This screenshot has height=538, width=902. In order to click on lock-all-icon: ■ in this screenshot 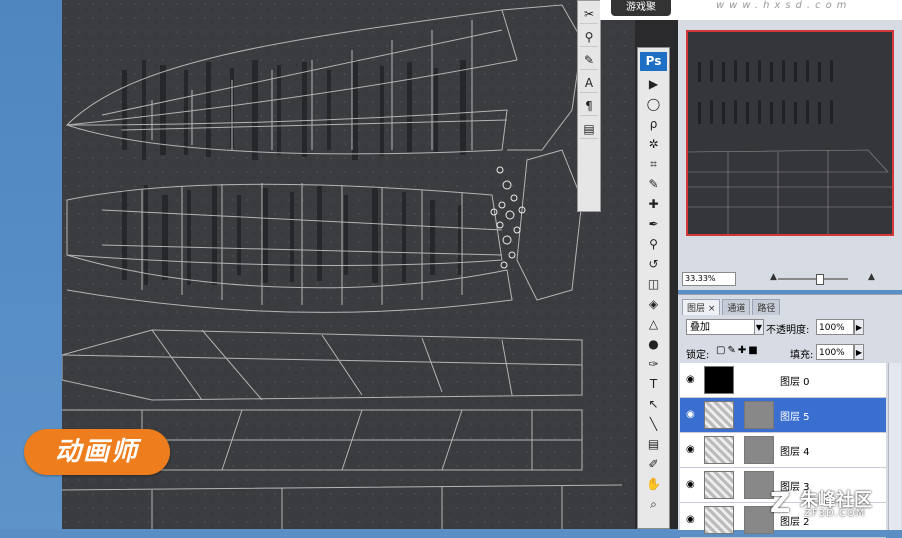, I will do `click(753, 350)`.